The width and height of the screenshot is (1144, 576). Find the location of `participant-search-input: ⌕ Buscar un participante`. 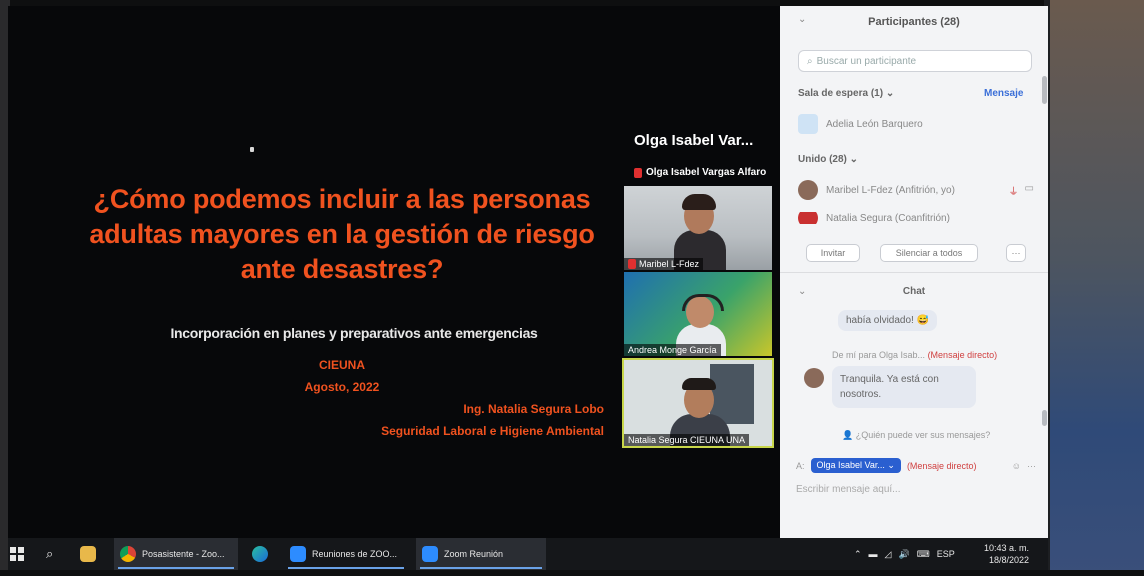

participant-search-input: ⌕ Buscar un participante is located at coordinates (915, 61).